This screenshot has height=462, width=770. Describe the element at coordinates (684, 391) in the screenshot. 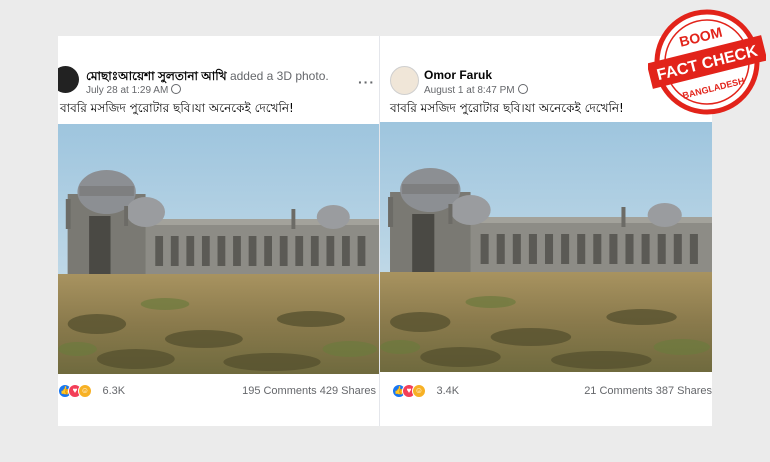

I see `shares-count: 387 Shares` at that location.